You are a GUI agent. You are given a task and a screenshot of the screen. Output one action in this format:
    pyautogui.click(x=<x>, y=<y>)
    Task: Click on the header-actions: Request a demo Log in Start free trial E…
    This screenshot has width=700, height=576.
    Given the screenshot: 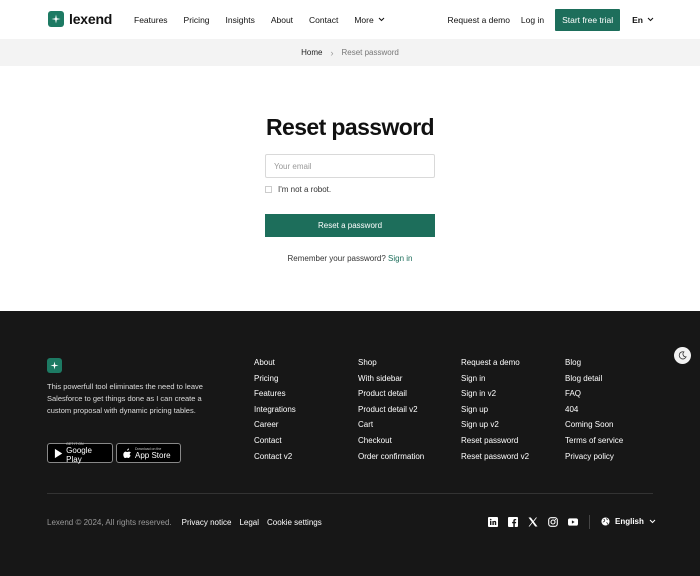 What is the action you would take?
    pyautogui.click(x=551, y=19)
    